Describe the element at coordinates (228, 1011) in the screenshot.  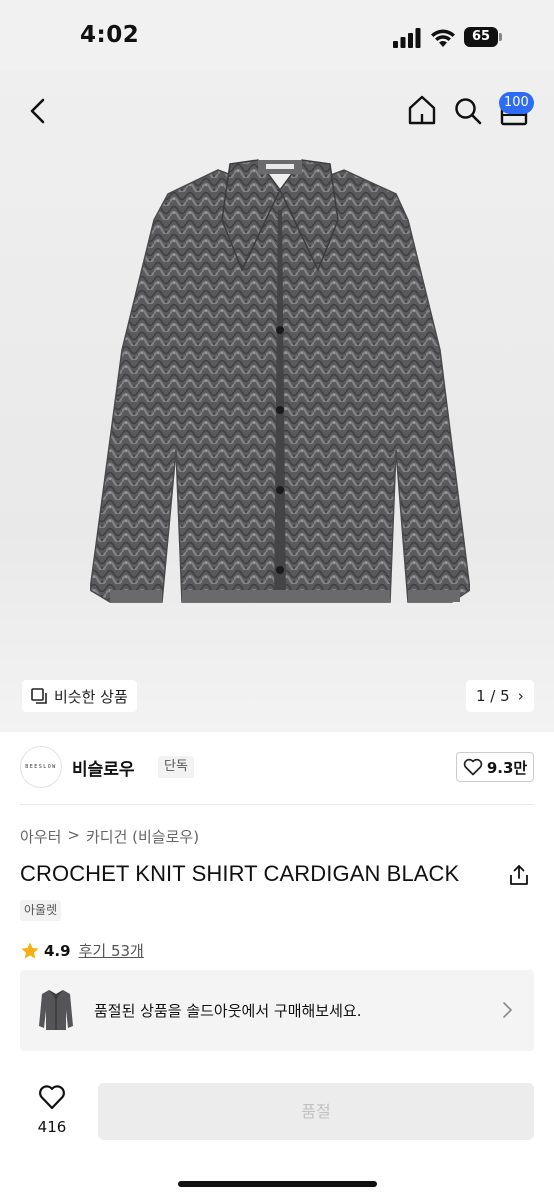
I see `soldout-banner-text: 품절된 상품을 솔드아웃에서 구매해보세요.` at that location.